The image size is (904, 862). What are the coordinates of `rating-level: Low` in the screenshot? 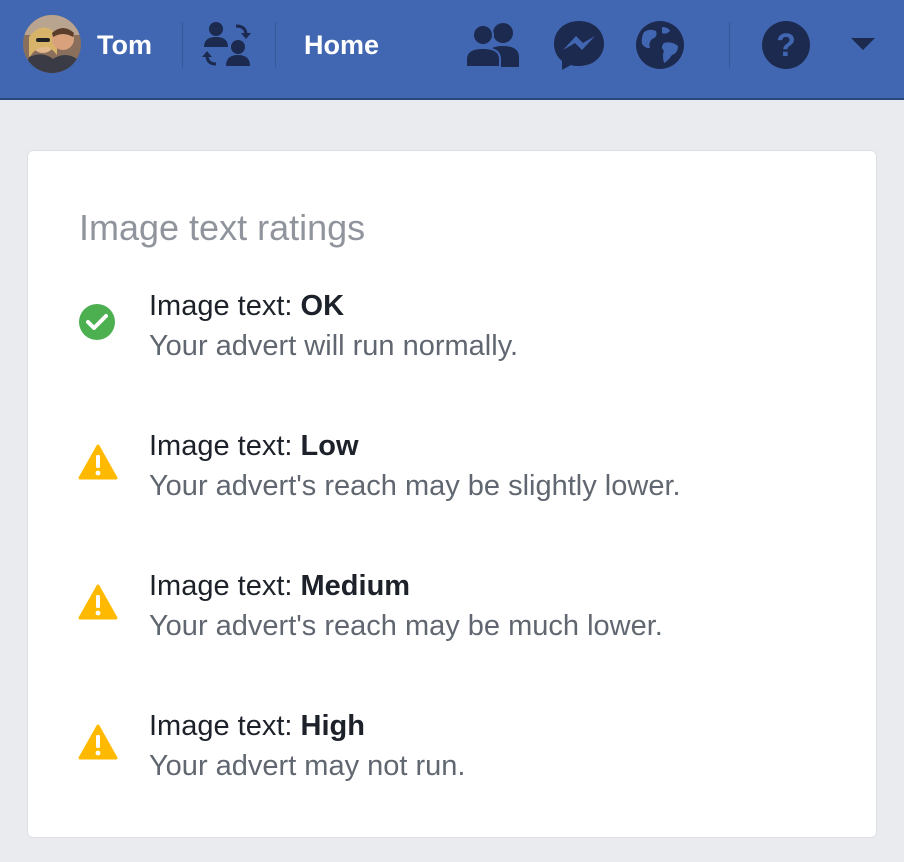 It's located at (329, 446).